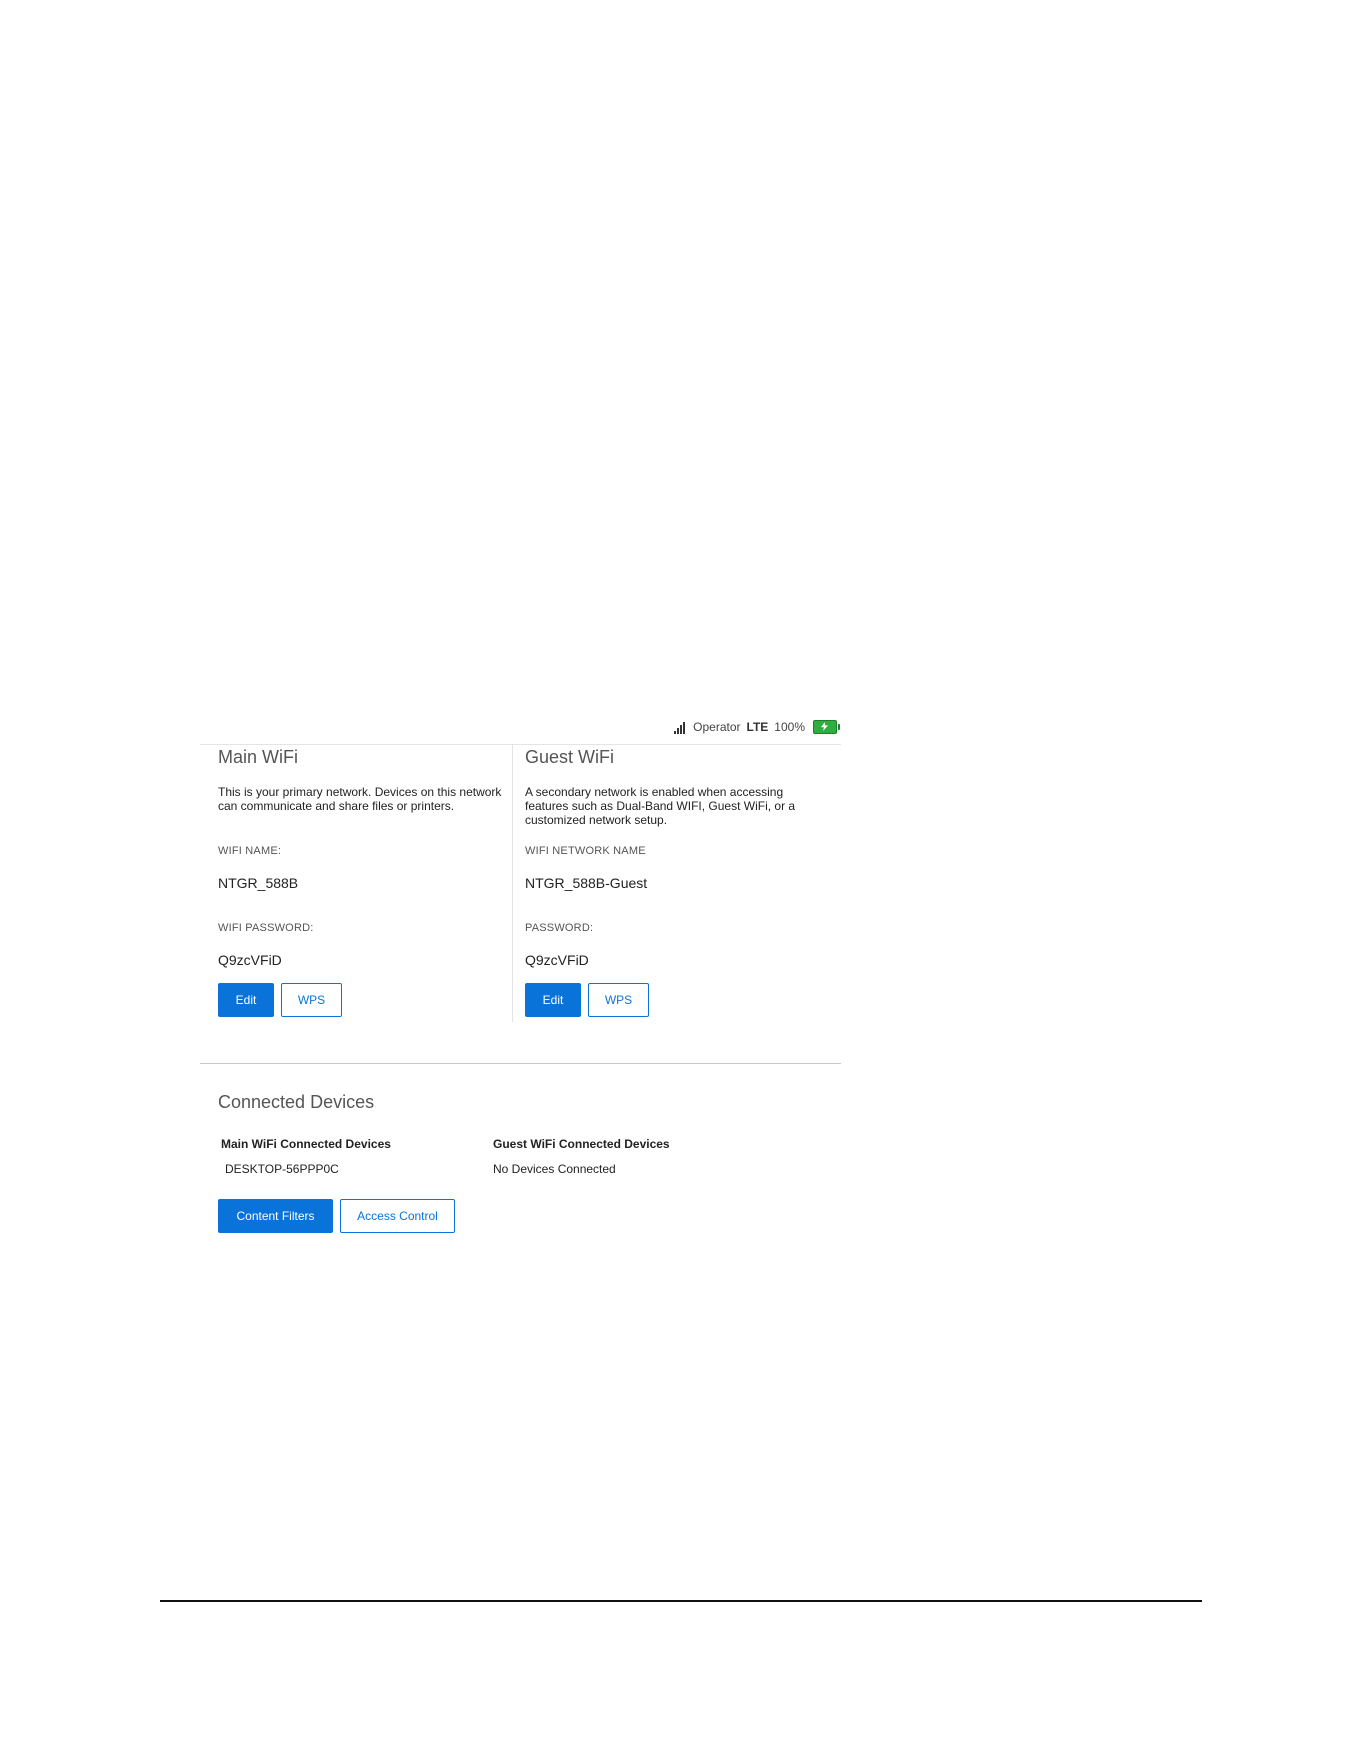  Describe the element at coordinates (557, 960) in the screenshot. I see `guest-wifi-password-value: Q9zcVFiD` at that location.